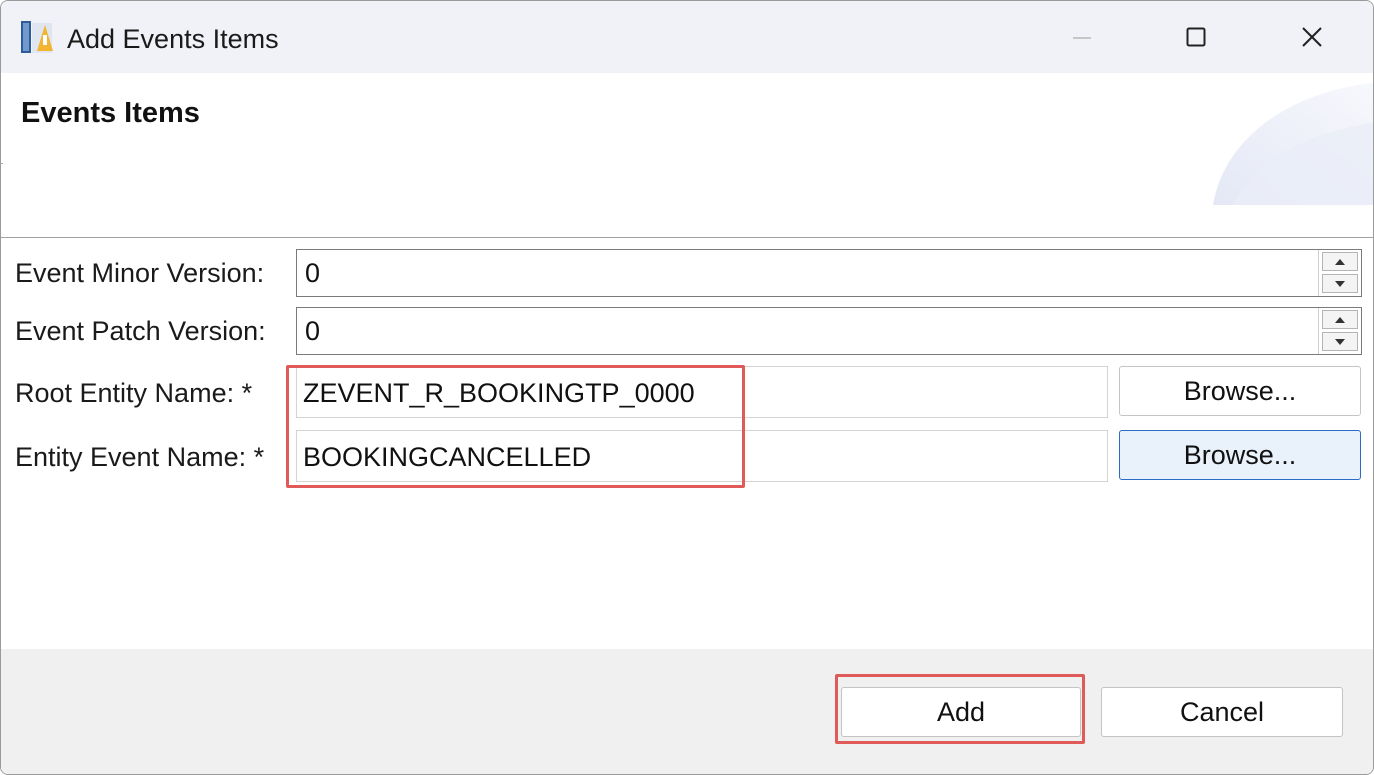 This screenshot has width=1374, height=775. Describe the element at coordinates (312, 331) in the screenshot. I see `patch-version-value: 0` at that location.